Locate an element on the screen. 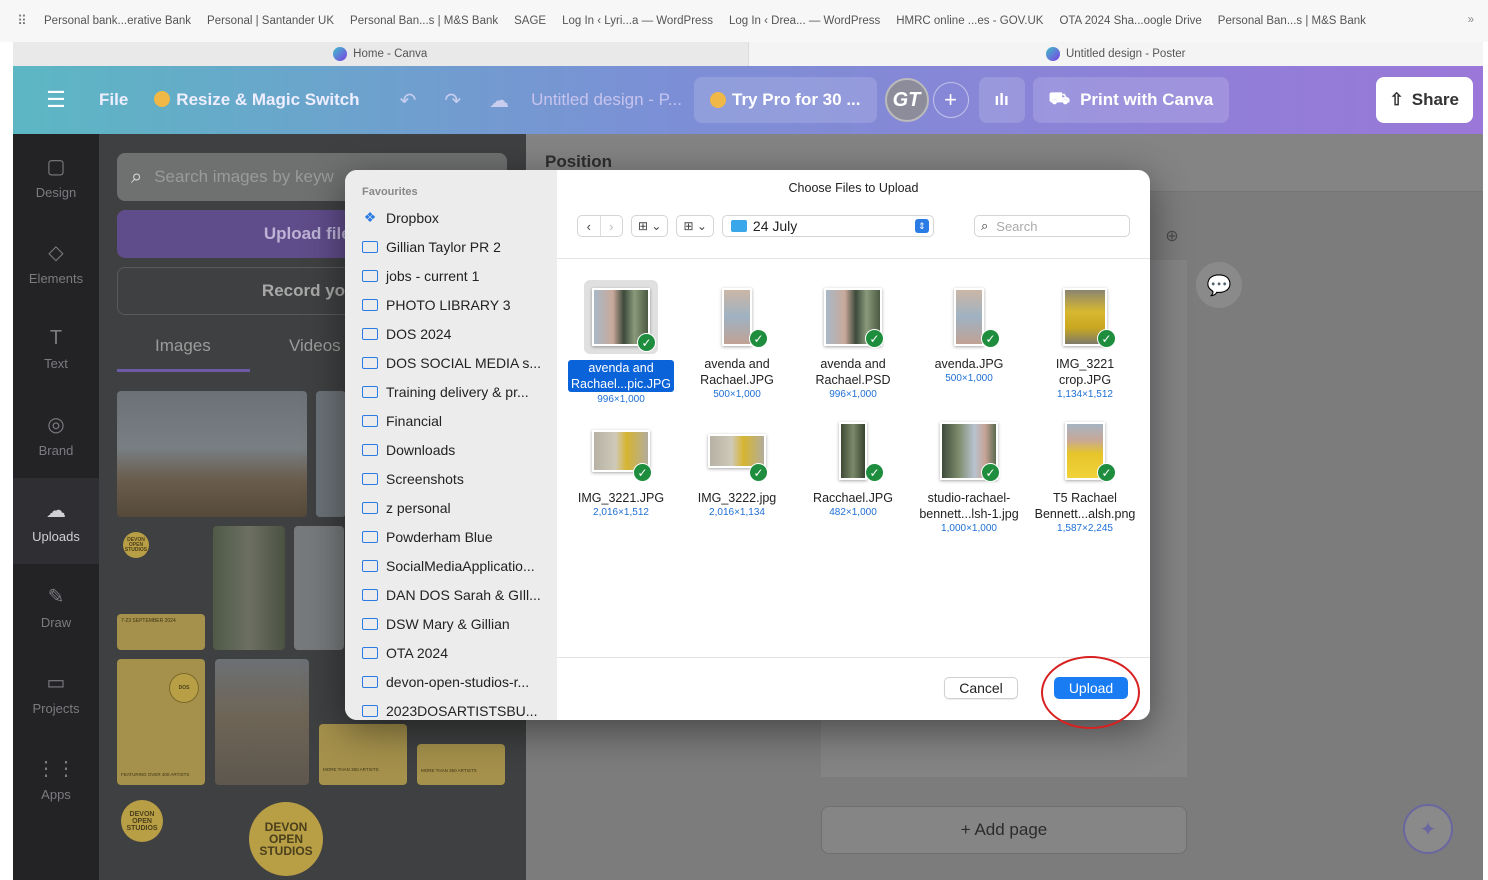 The width and height of the screenshot is (1488, 880). tab-images: Images is located at coordinates (183, 346).